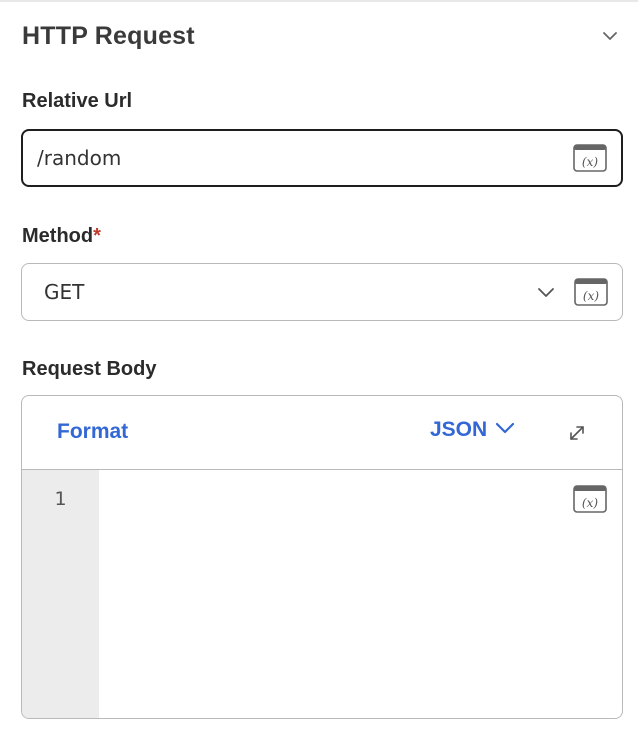  Describe the element at coordinates (322, 292) in the screenshot. I see `method-select: GET (x)` at that location.